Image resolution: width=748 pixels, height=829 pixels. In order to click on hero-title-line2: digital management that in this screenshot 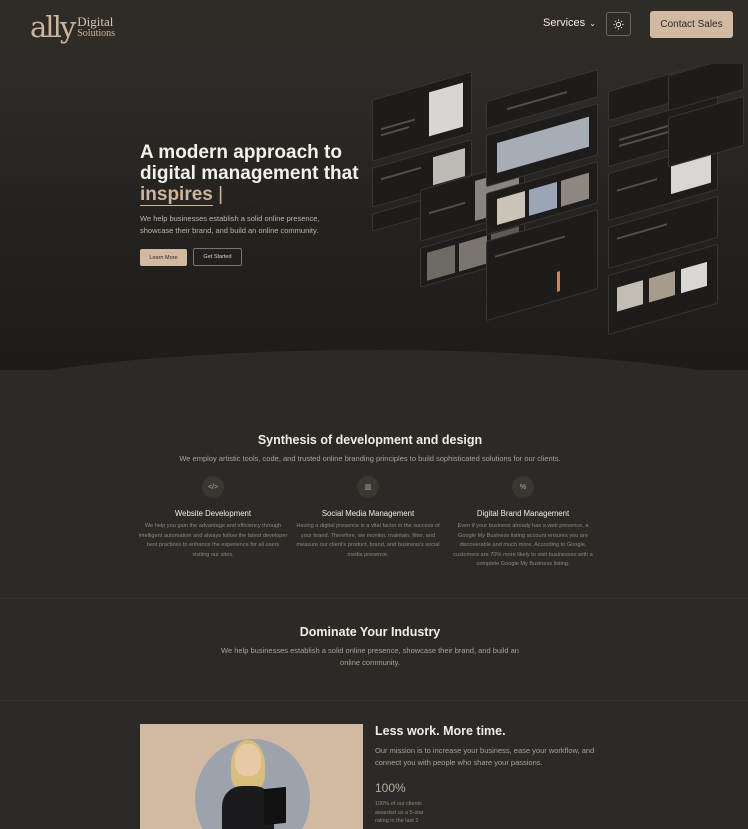, I will do `click(249, 173)`.